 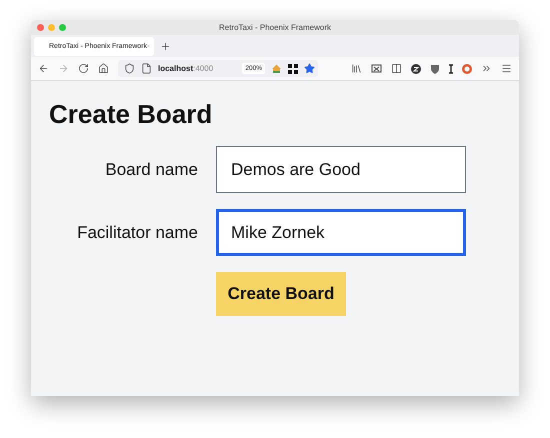 I want to click on input-field: Demos are Good, so click(x=341, y=169).